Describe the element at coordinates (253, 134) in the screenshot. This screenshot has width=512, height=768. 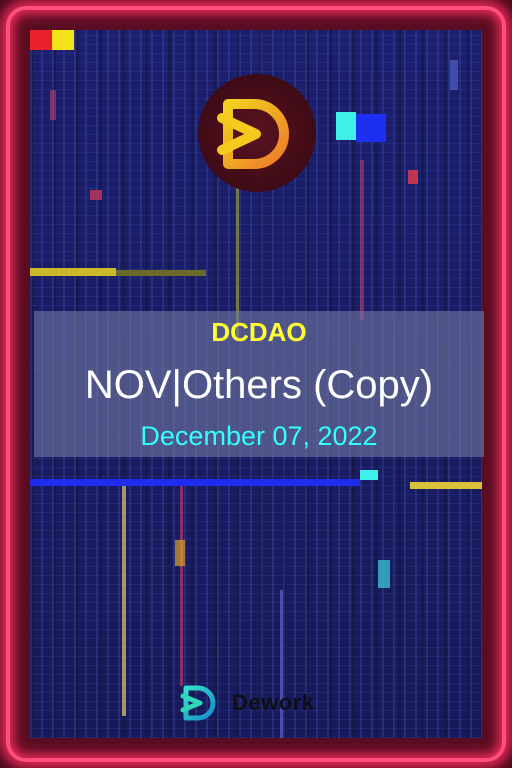
I see `dcdao-logo-icon` at that location.